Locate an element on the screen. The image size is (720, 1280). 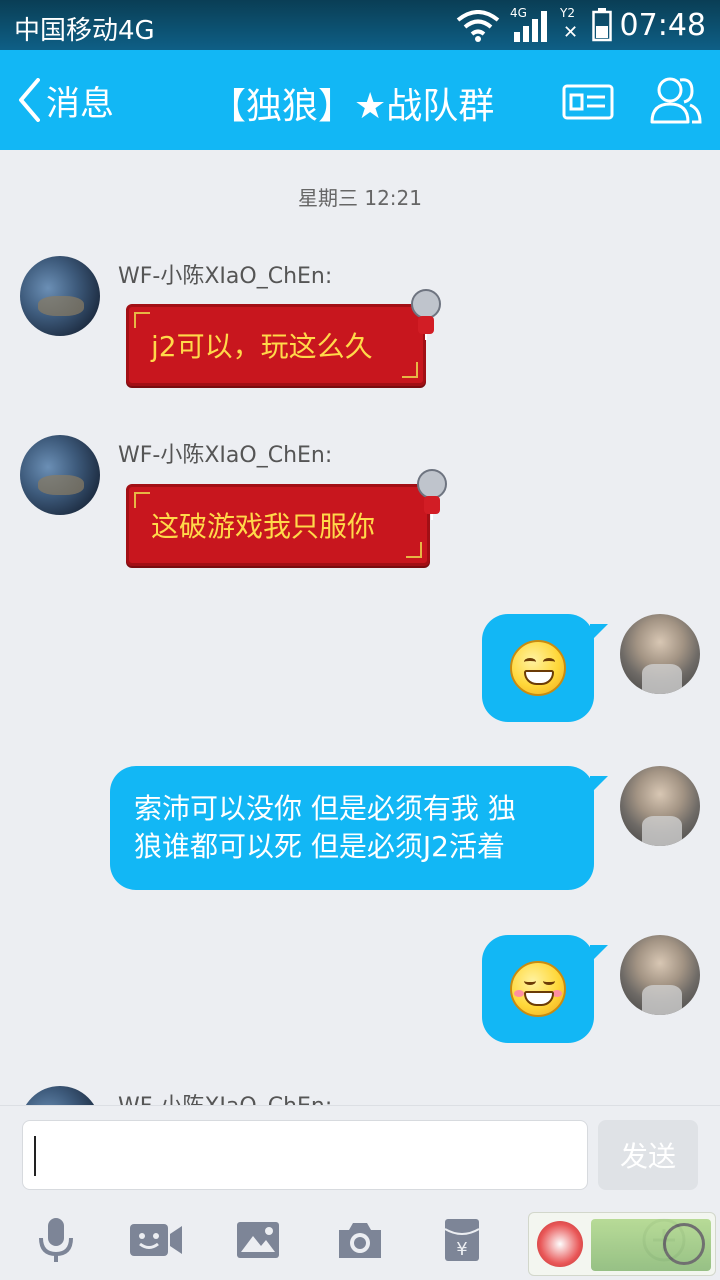
red-packet-icon: ¥ is located at coordinates (462, 1240).